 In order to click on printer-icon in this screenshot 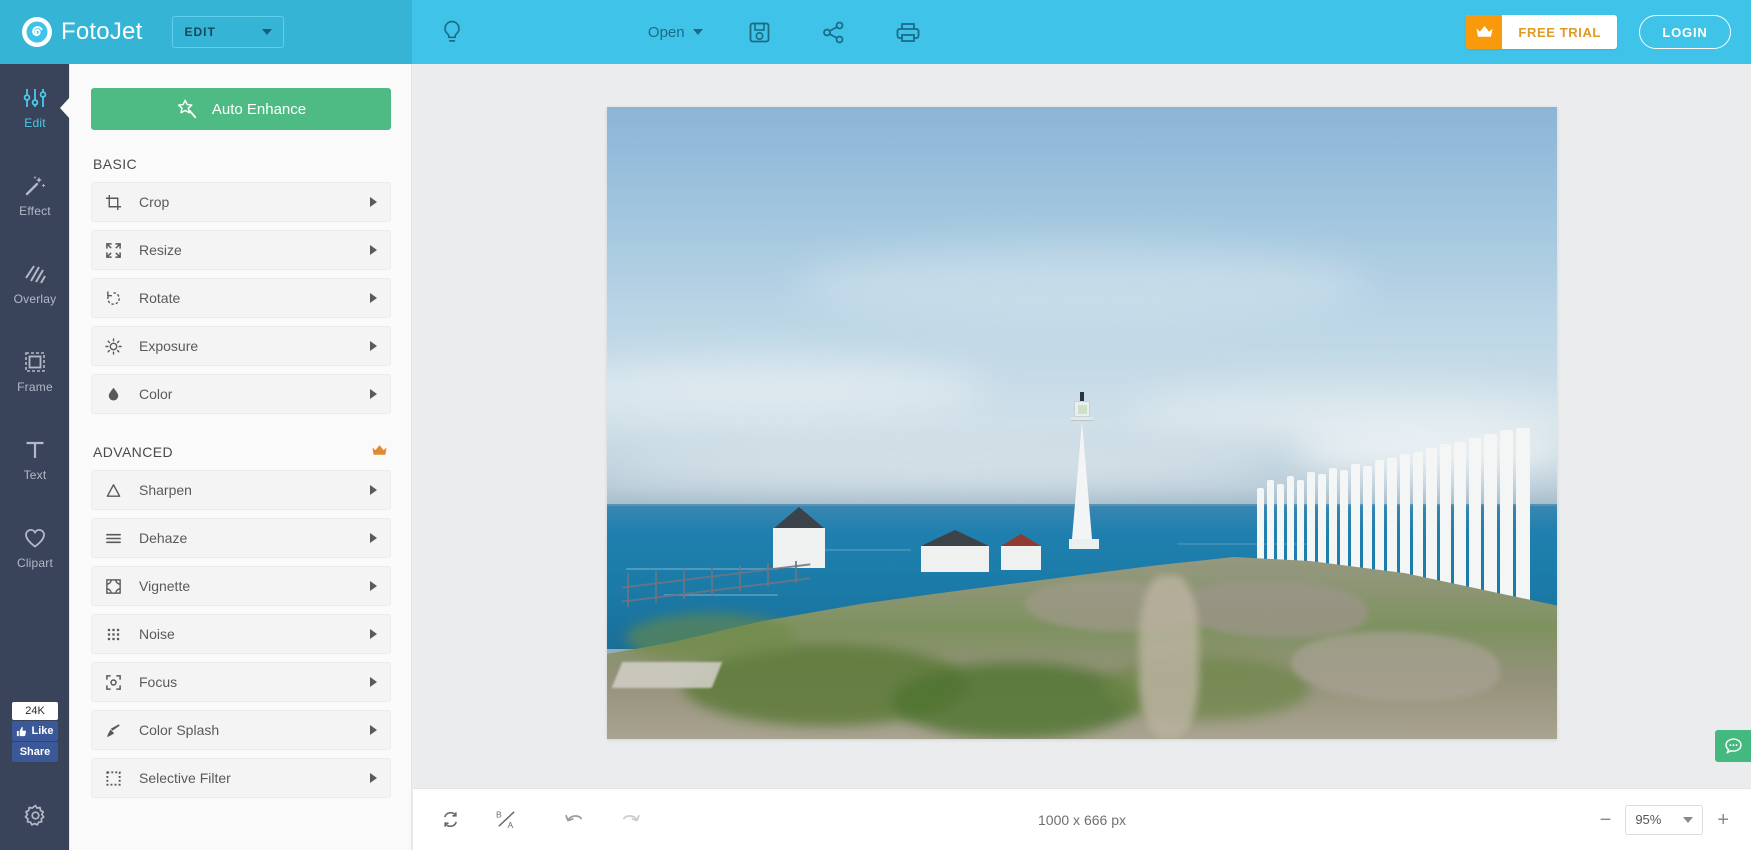, I will do `click(908, 32)`.